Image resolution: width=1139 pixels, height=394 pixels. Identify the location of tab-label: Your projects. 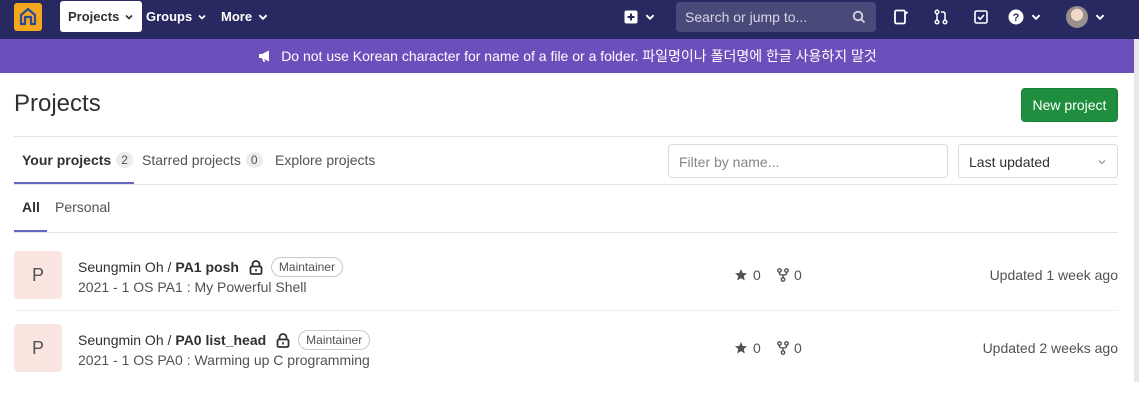
(67, 160).